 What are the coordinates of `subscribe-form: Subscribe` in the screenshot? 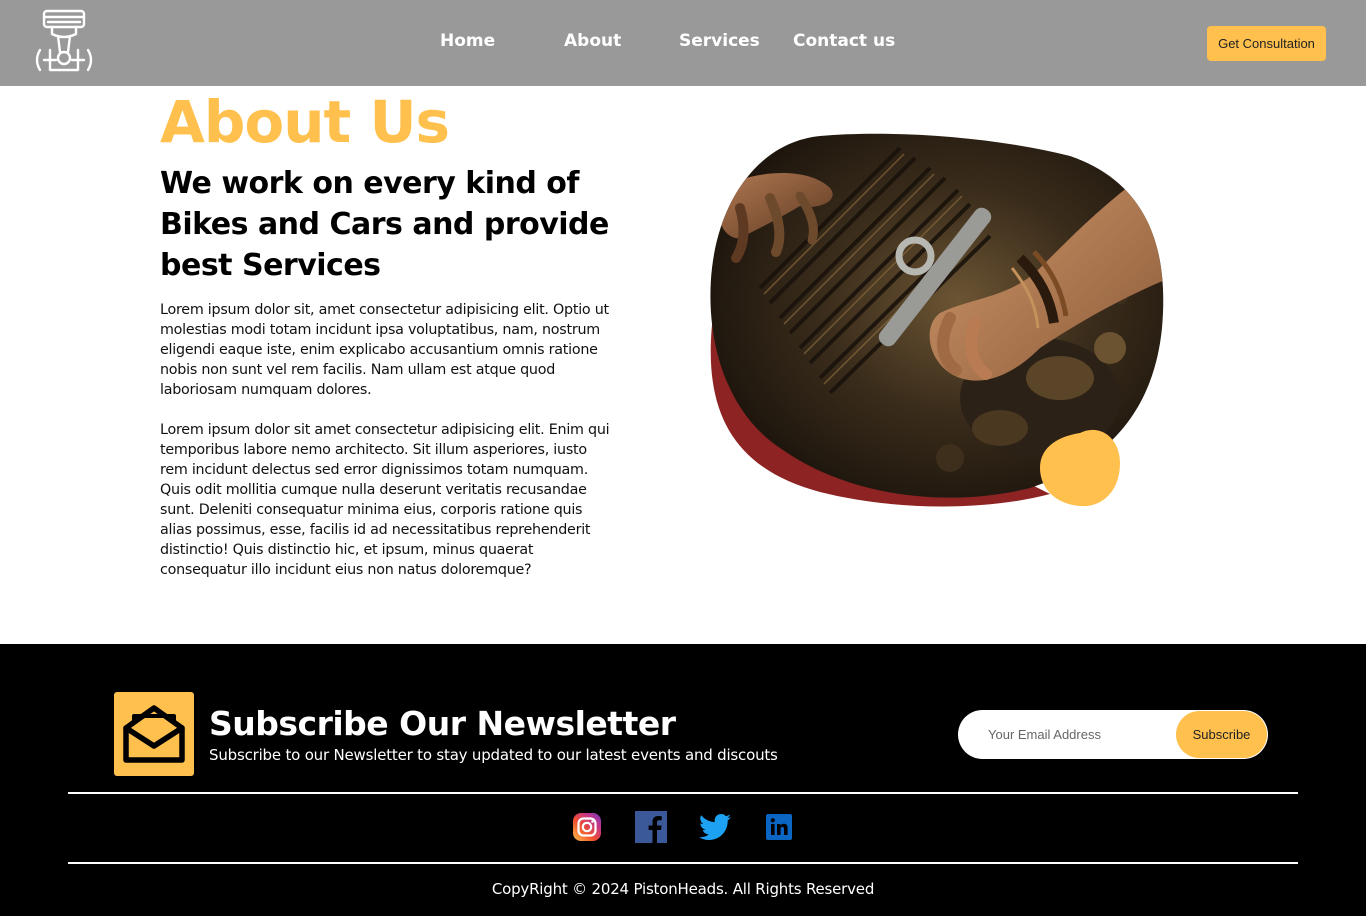 It's located at (1113, 734).